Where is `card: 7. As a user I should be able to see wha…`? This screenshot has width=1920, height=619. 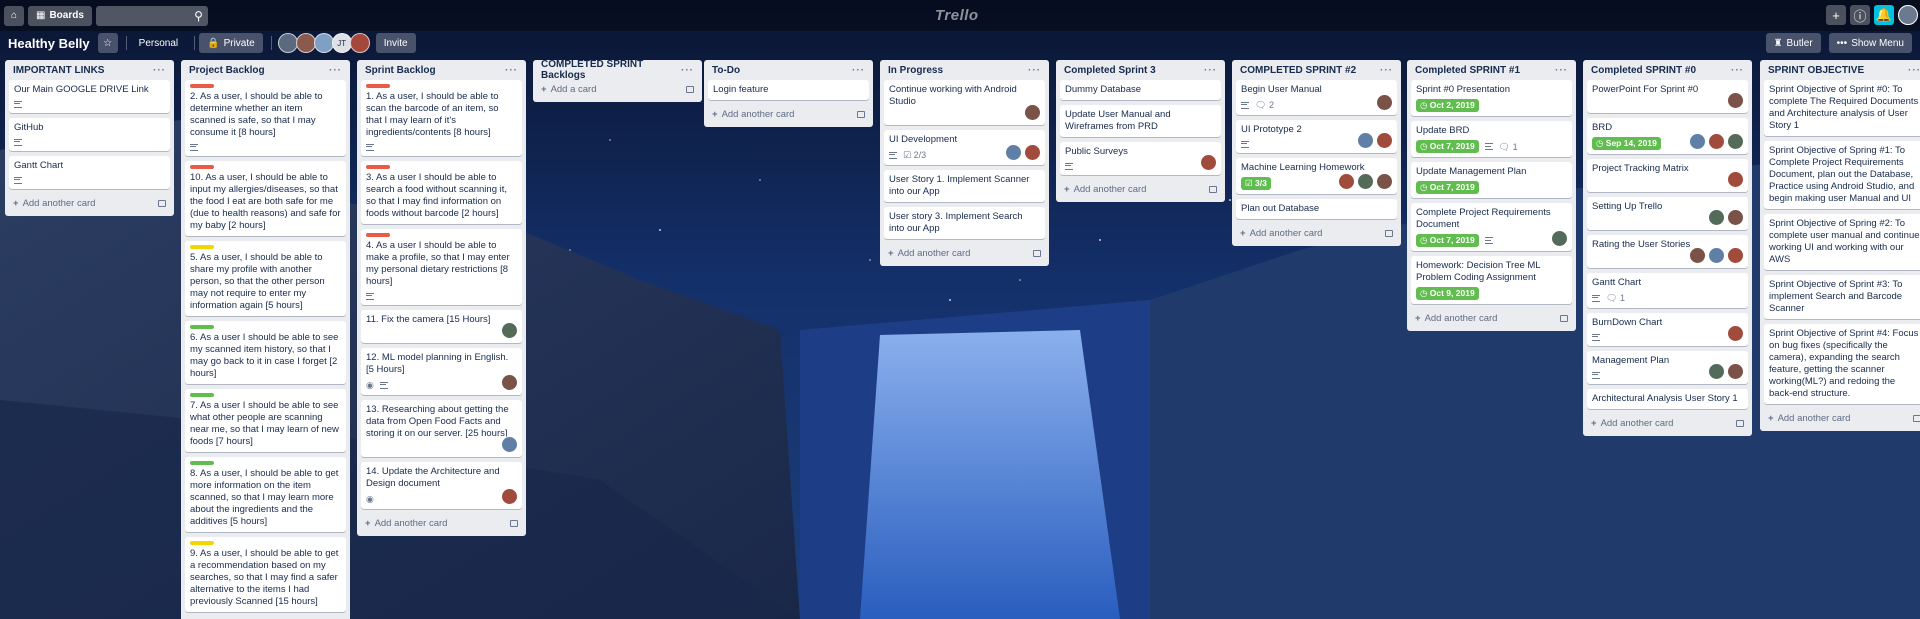
card: 7. As a user I should be able to see wha… is located at coordinates (265, 420).